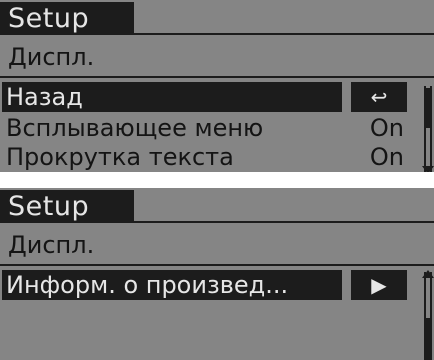  I want to click on popup-menu-value: On, so click(386, 128).